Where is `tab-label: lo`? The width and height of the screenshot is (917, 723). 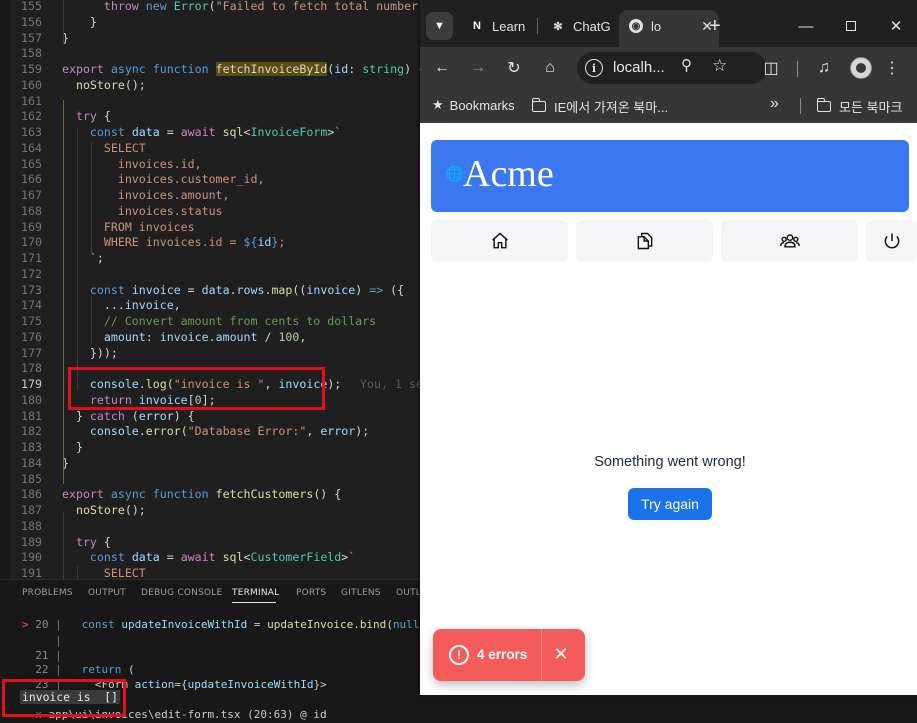 tab-label: lo is located at coordinates (656, 26).